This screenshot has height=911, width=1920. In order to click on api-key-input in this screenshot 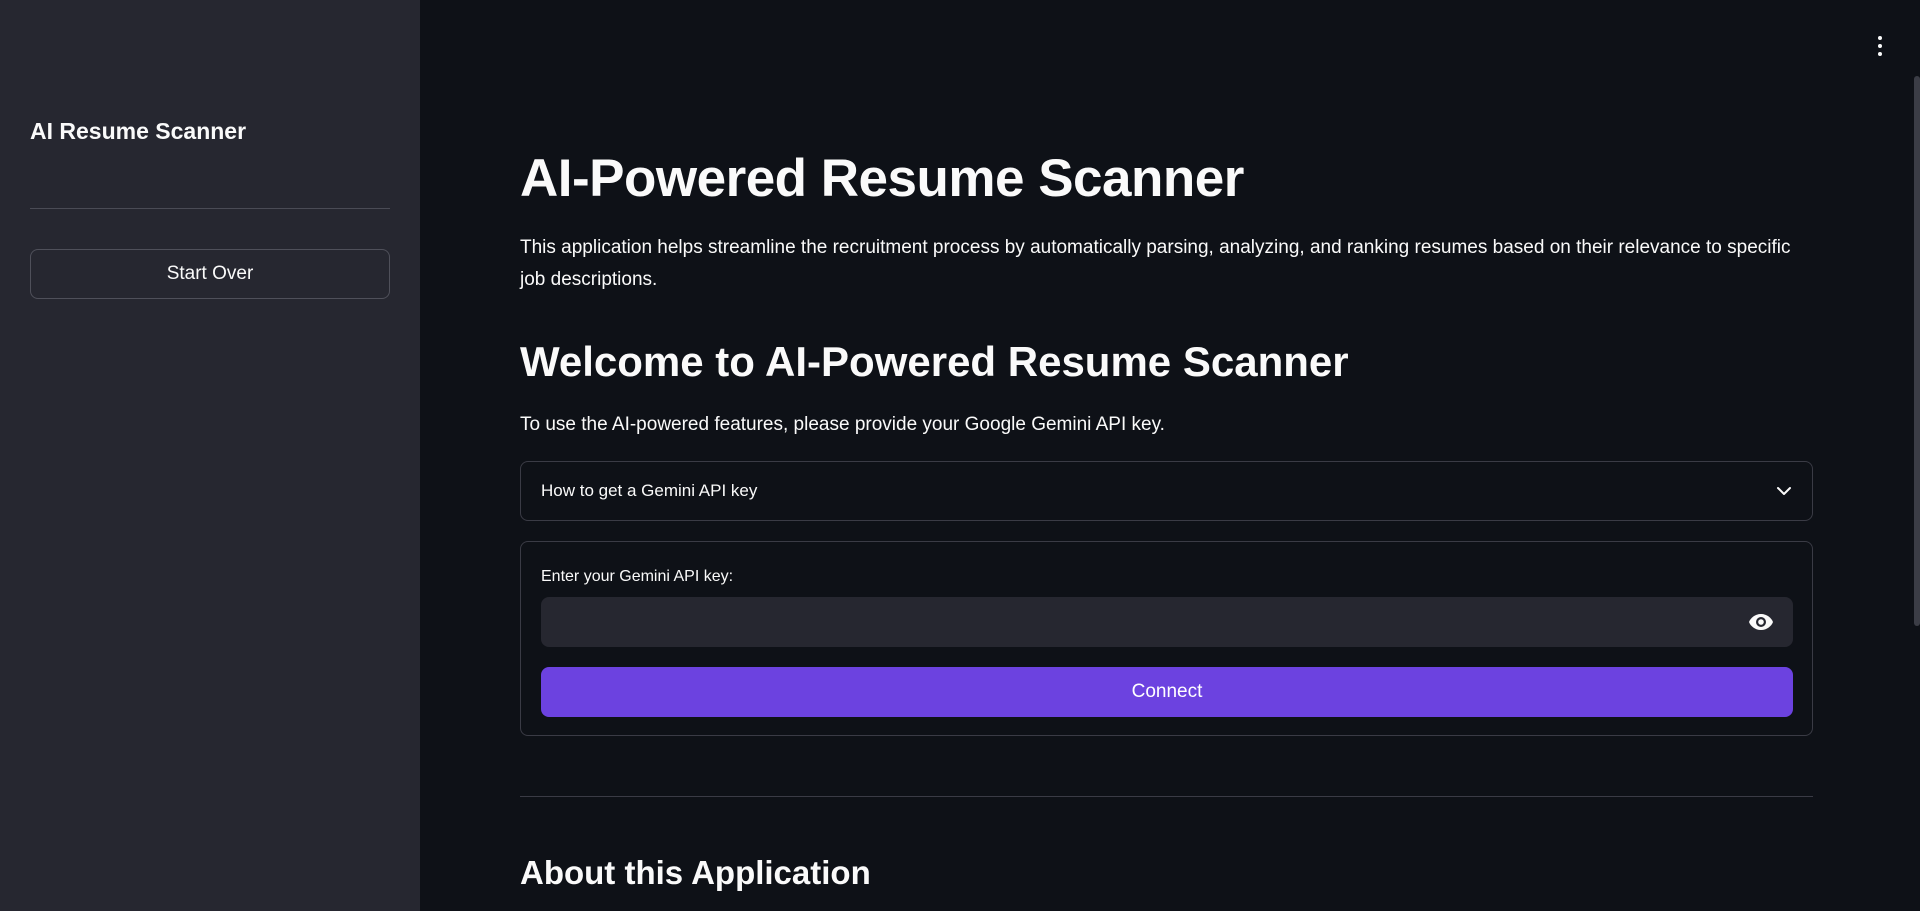, I will do `click(1136, 622)`.